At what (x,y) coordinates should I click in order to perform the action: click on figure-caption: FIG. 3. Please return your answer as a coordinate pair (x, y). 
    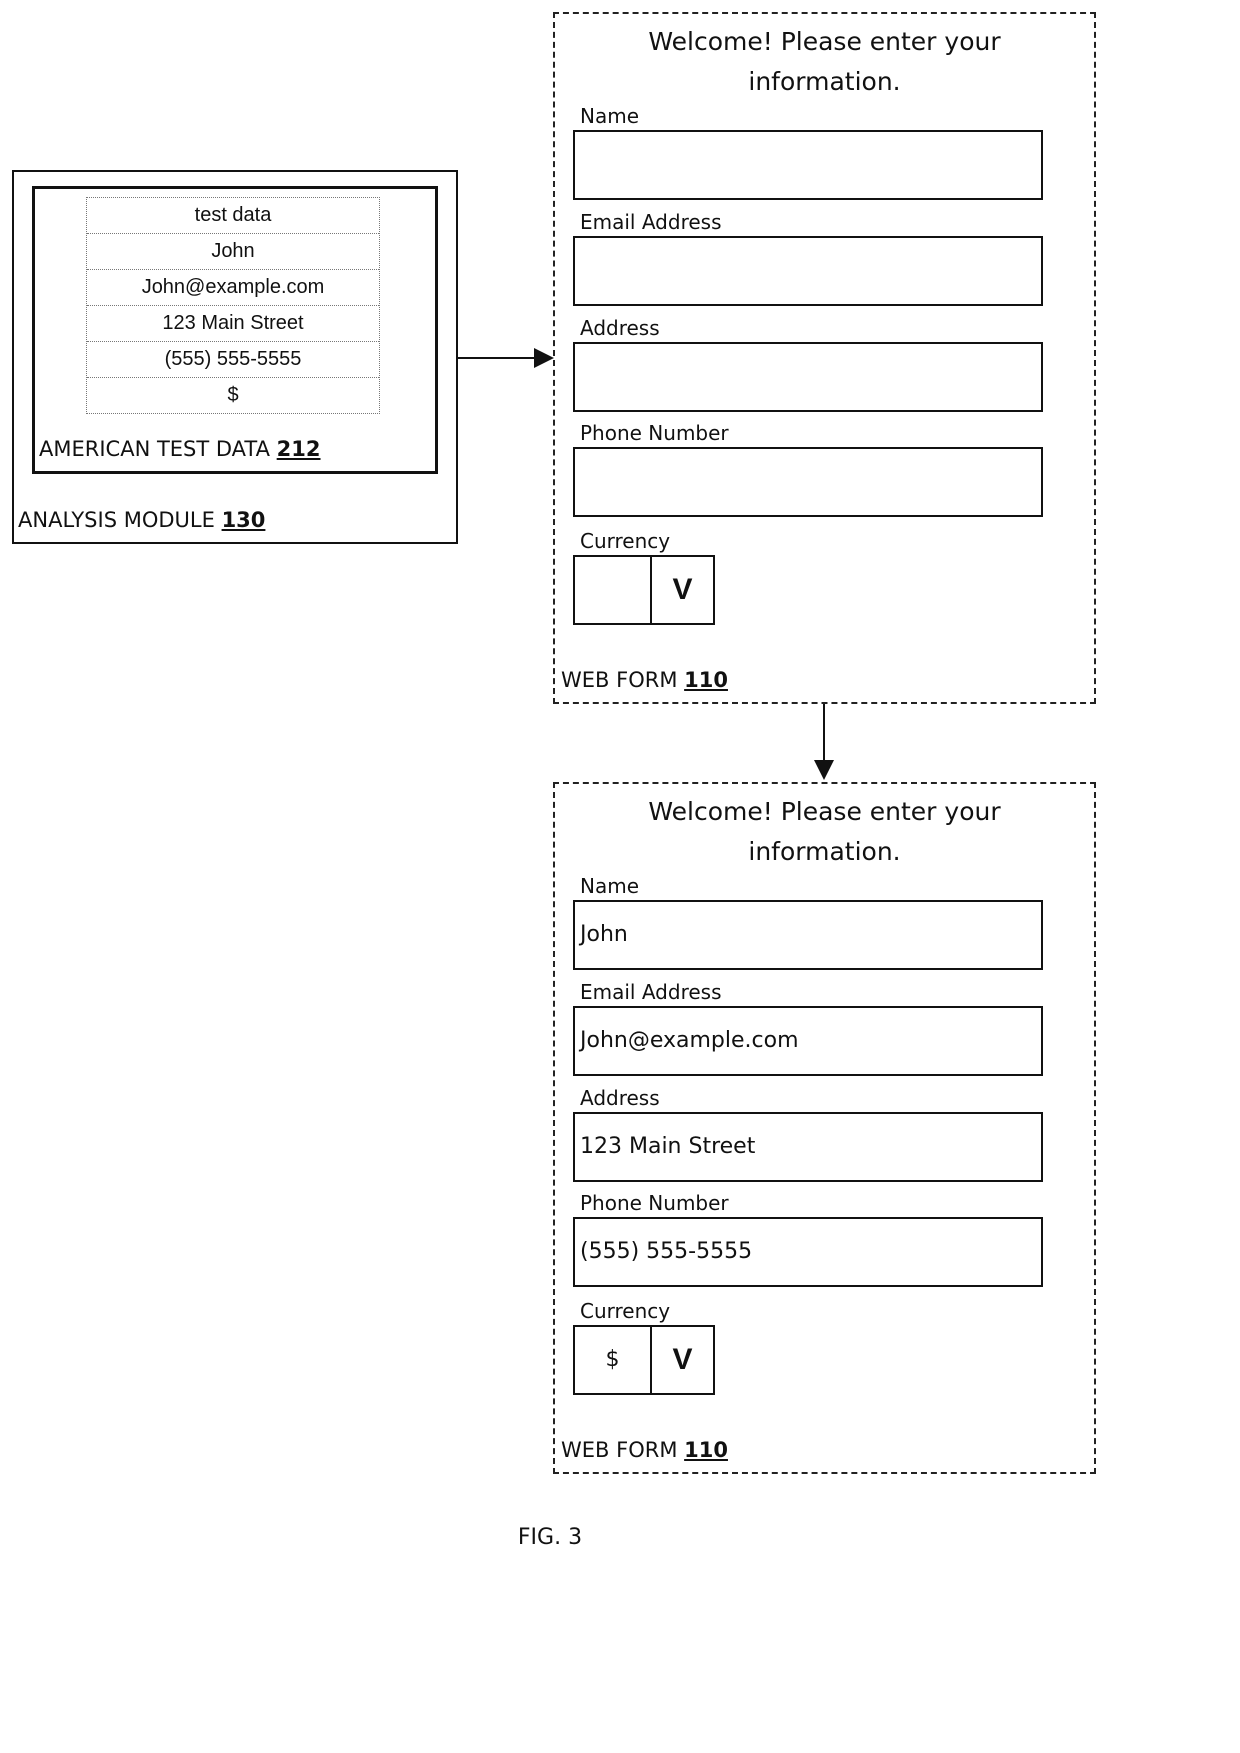
    Looking at the image, I should click on (550, 1537).